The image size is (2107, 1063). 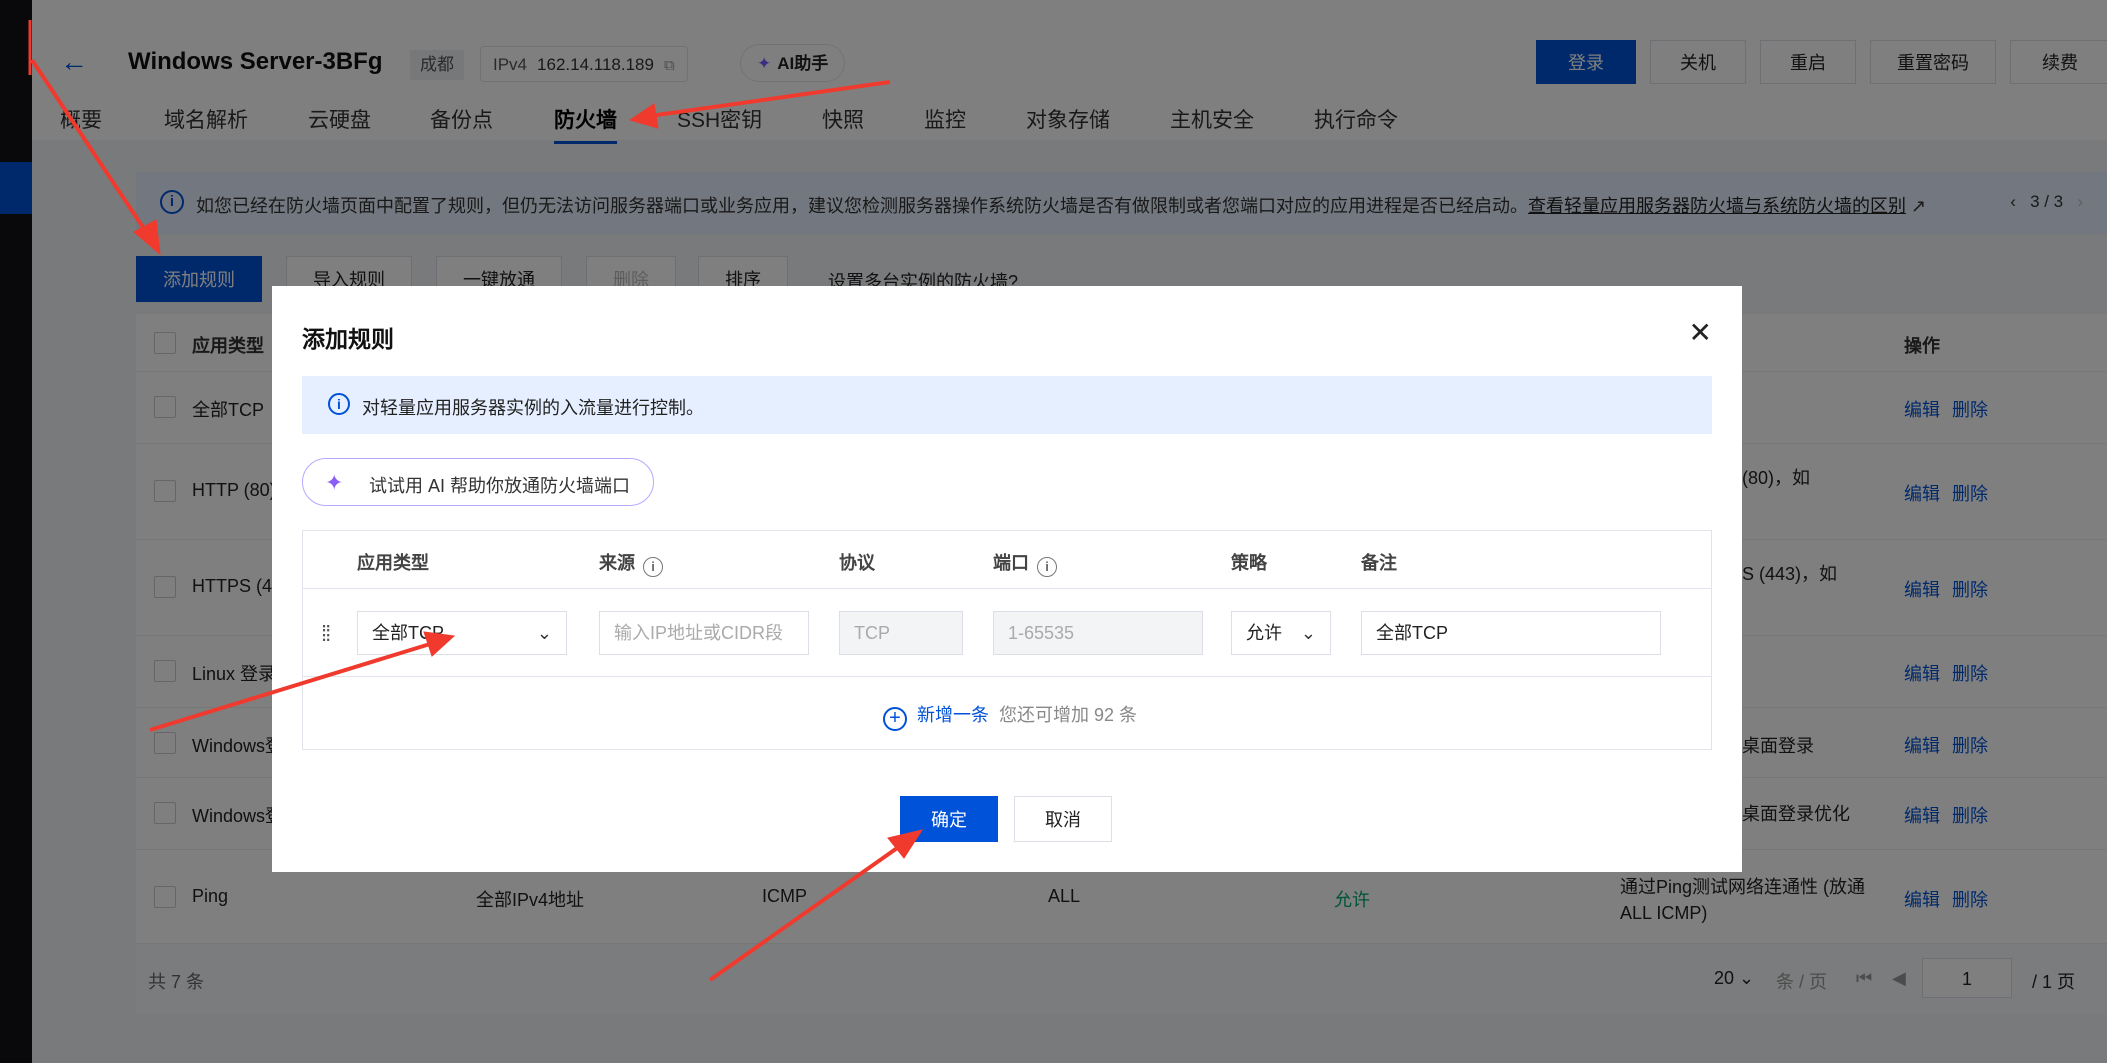 What do you see at coordinates (462, 633) in the screenshot?
I see `type-select: 全部TCP ⌄` at bounding box center [462, 633].